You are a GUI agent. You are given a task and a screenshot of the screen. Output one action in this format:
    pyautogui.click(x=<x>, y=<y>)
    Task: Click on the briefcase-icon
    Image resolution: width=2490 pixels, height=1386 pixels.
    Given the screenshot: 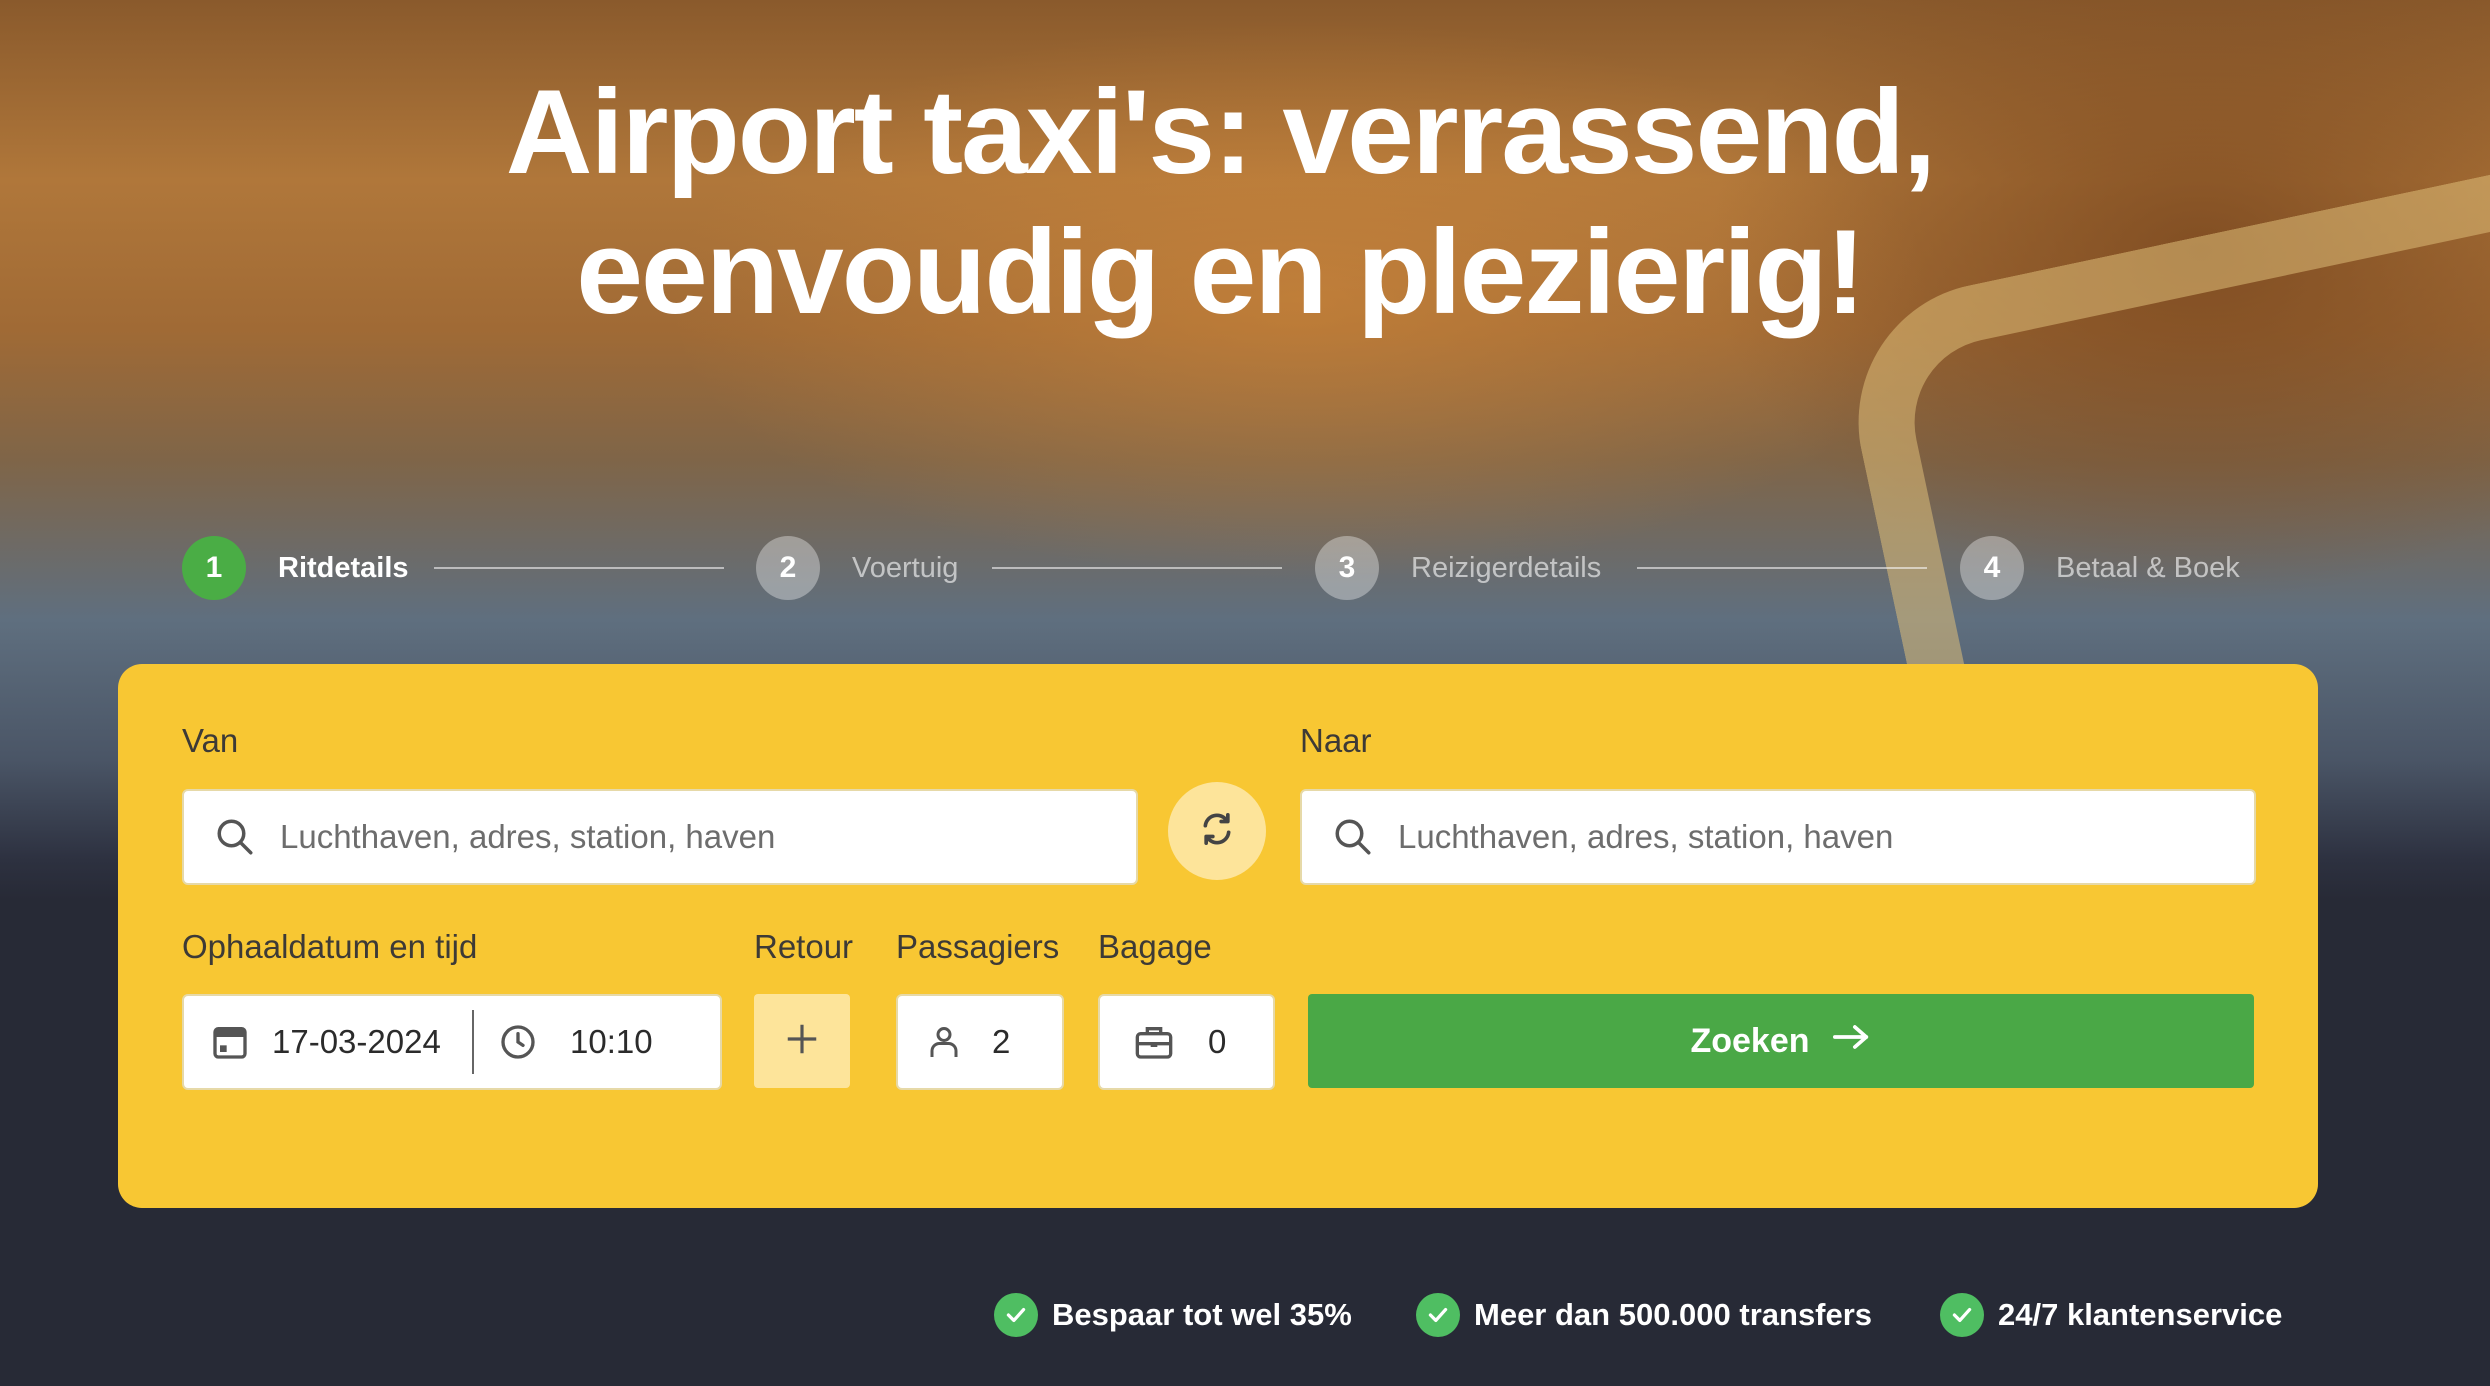 What is the action you would take?
    pyautogui.click(x=1154, y=1042)
    